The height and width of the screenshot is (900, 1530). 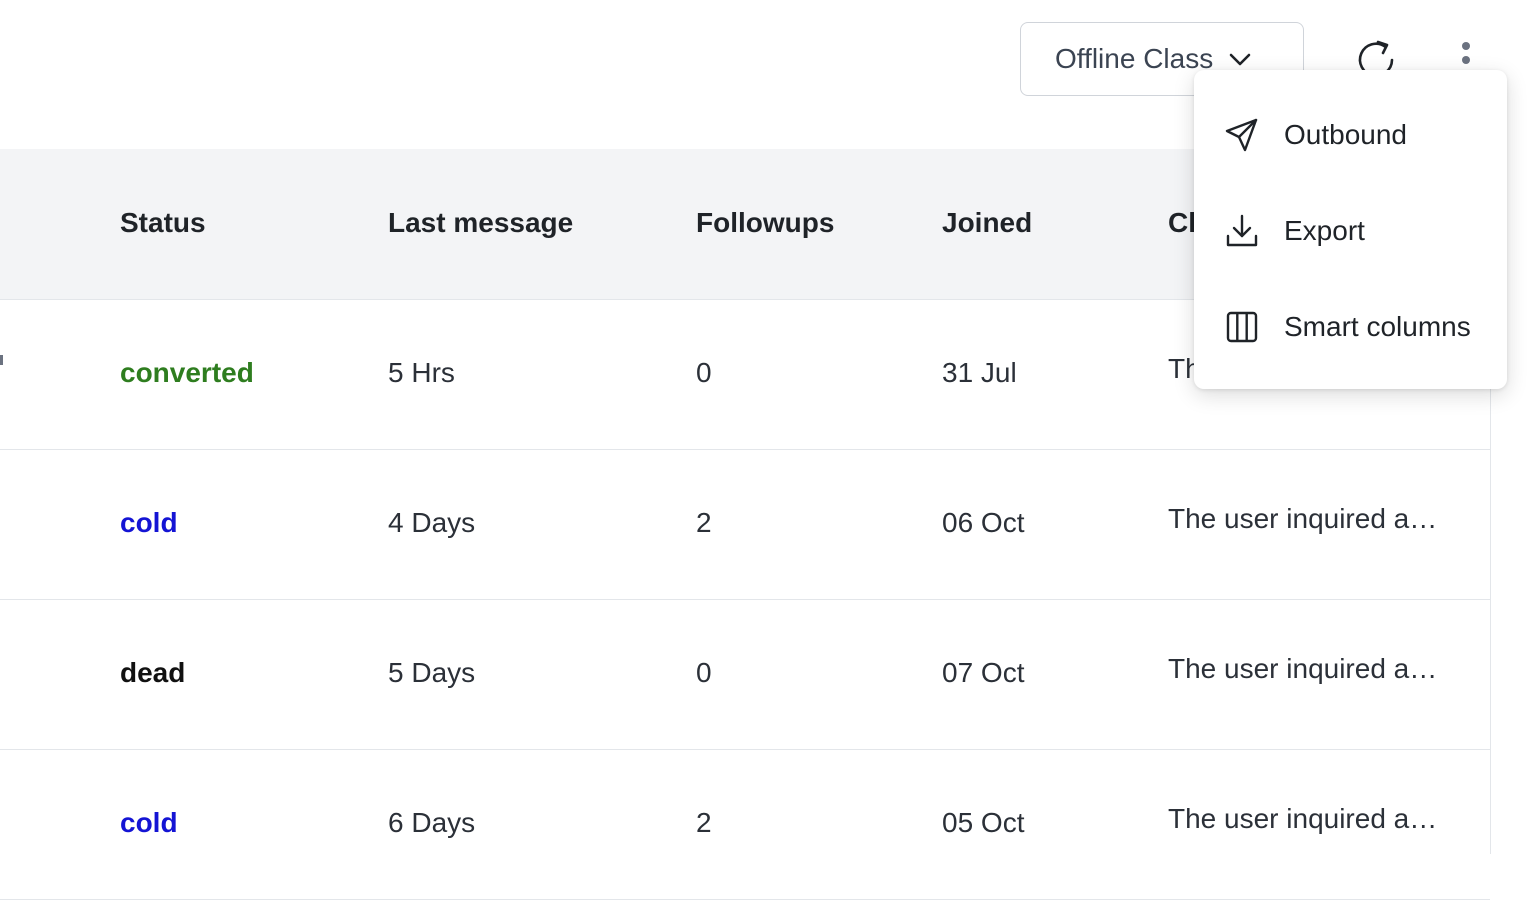 What do you see at coordinates (1377, 326) in the screenshot?
I see `menu-item-label: Smart columns` at bounding box center [1377, 326].